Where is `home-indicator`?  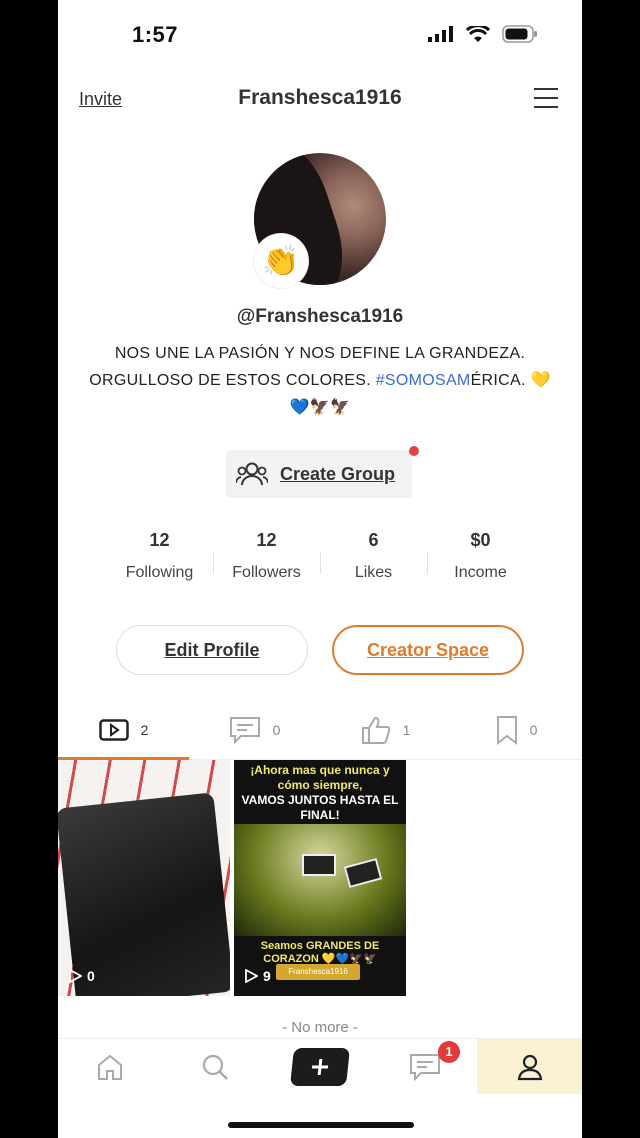 home-indicator is located at coordinates (321, 1125).